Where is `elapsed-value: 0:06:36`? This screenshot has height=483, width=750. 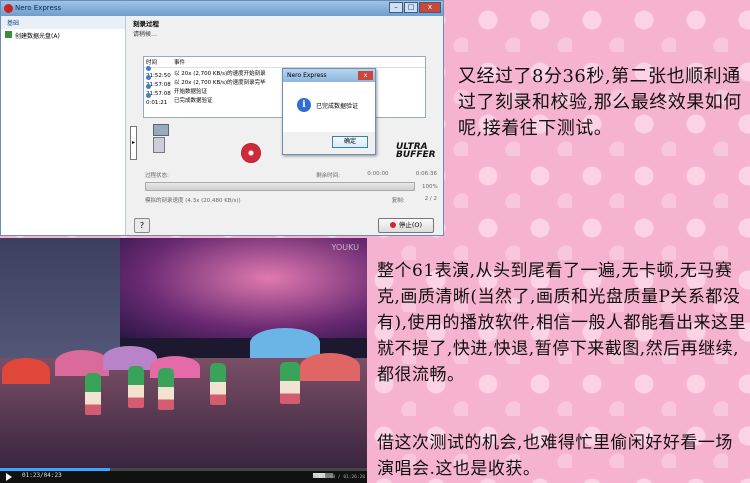
elapsed-value: 0:06:36 is located at coordinates (426, 174).